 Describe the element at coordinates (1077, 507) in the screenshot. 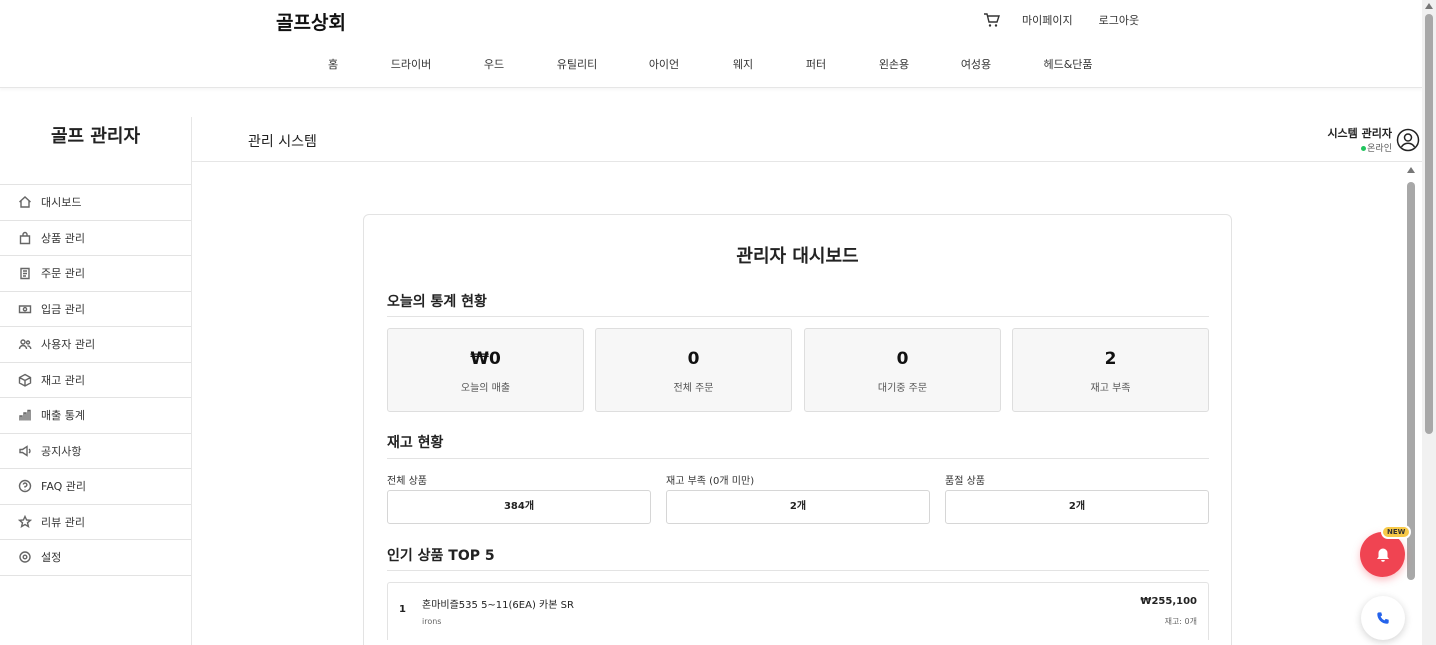

I see `inventory-value-soldout: 2개` at that location.